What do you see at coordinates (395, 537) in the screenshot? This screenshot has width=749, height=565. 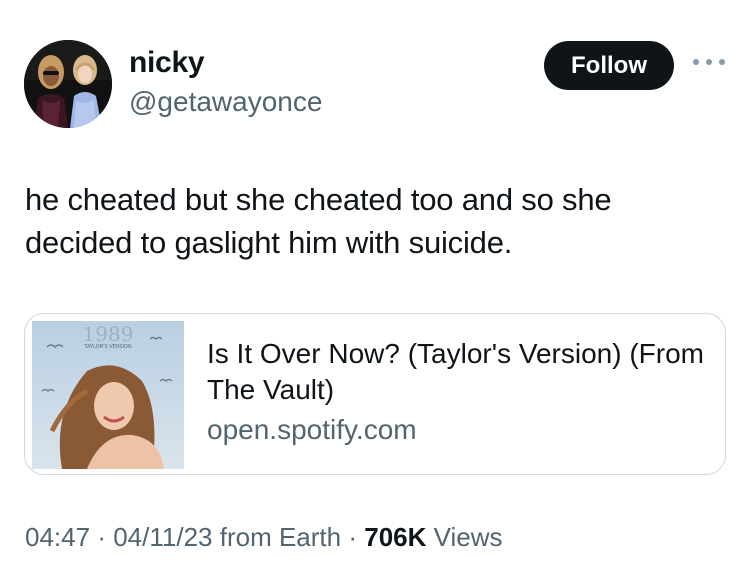 I see `views-count: 706K` at bounding box center [395, 537].